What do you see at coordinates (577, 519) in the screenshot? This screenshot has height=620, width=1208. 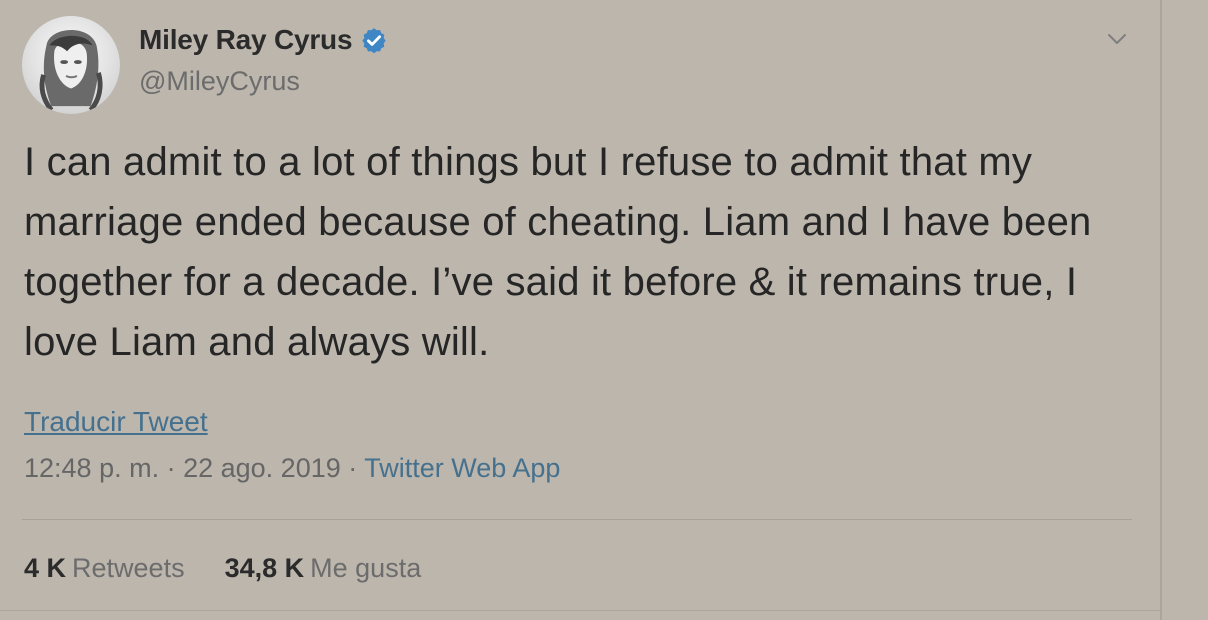 I see `divider` at bounding box center [577, 519].